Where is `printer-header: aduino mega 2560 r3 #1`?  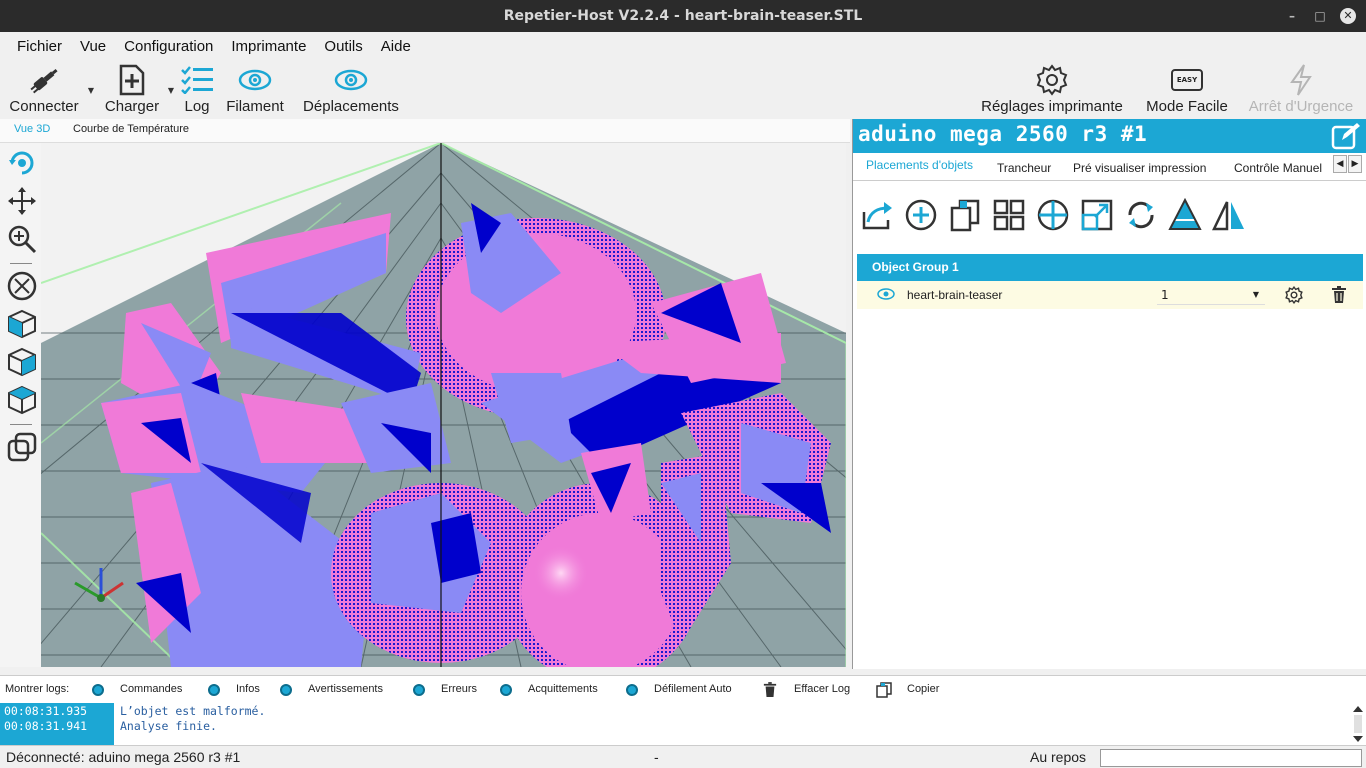 printer-header: aduino mega 2560 r3 #1 is located at coordinates (1109, 136).